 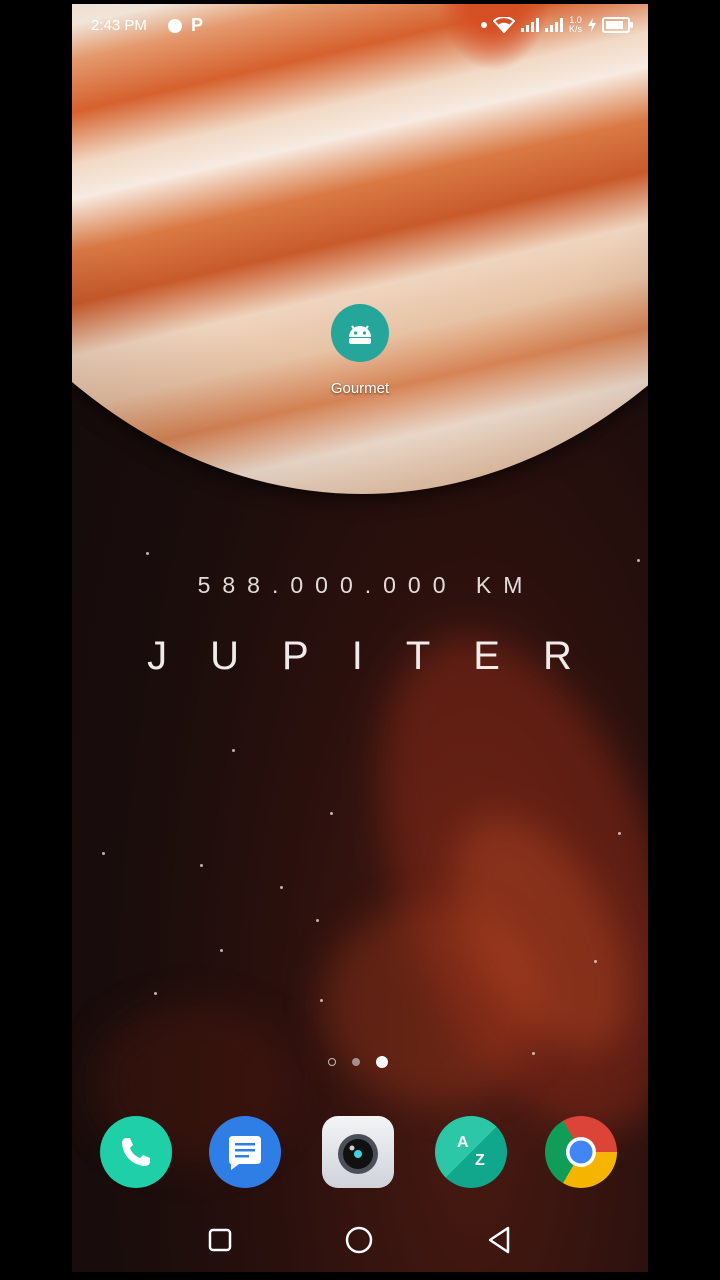 I want to click on notification-dot-icon, so click(x=175, y=26).